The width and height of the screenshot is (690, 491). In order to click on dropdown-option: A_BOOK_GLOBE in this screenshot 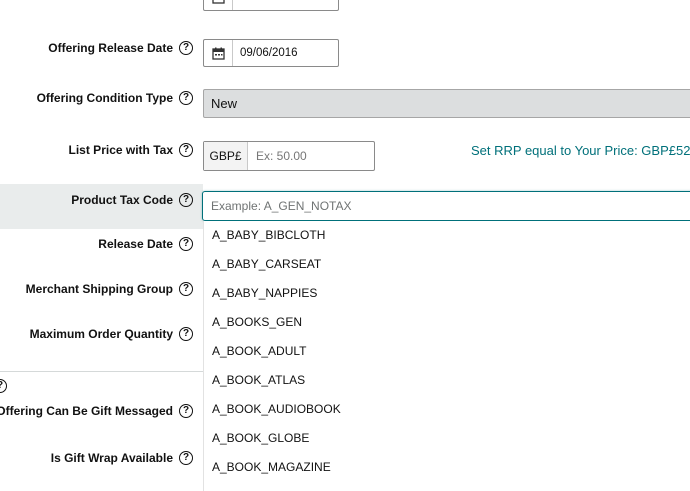, I will do `click(260, 438)`.